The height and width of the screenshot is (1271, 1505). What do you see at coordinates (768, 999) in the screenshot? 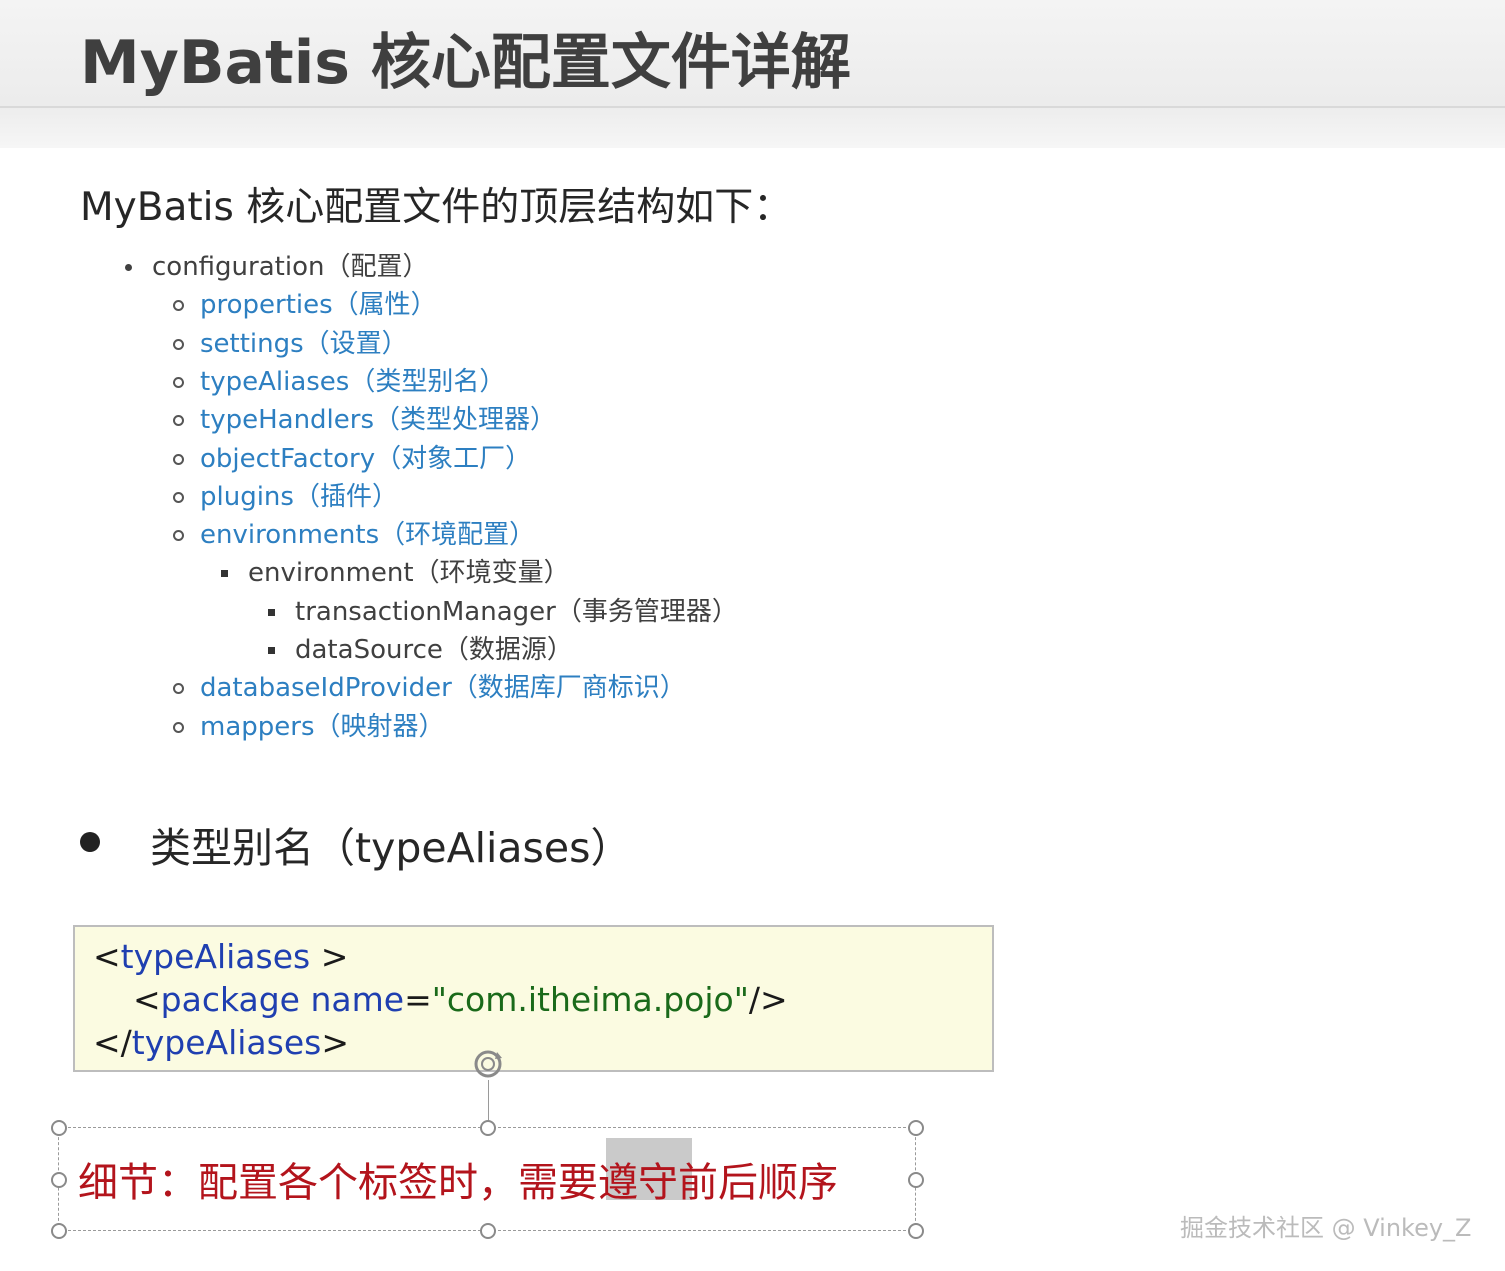
I see `code-token: />` at bounding box center [768, 999].